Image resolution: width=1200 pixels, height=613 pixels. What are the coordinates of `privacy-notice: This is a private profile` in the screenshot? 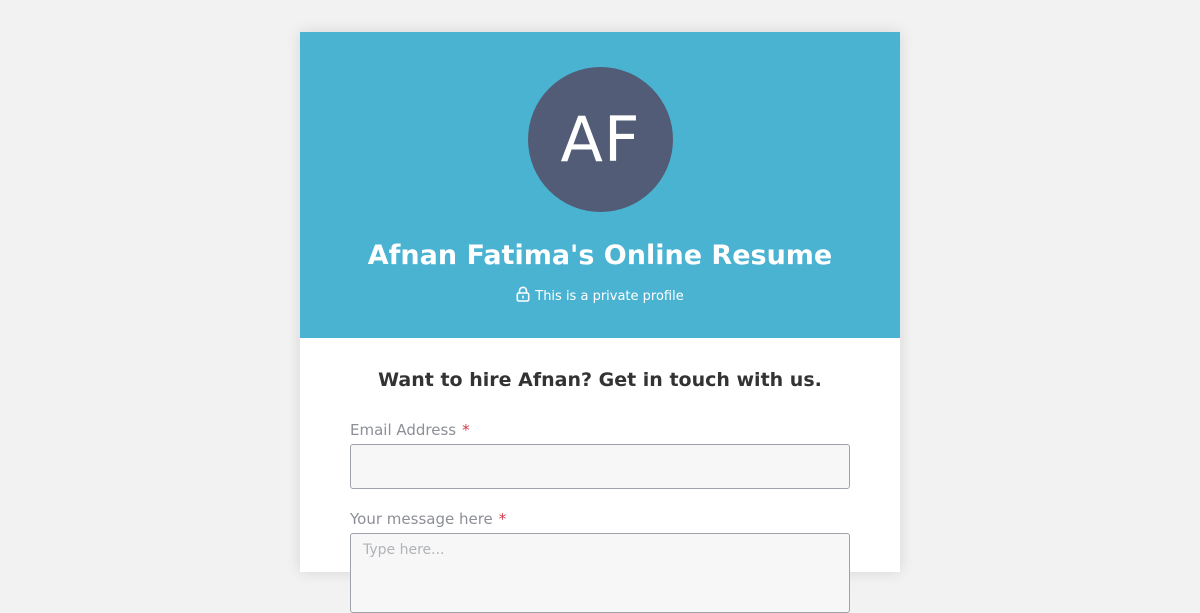 It's located at (600, 296).